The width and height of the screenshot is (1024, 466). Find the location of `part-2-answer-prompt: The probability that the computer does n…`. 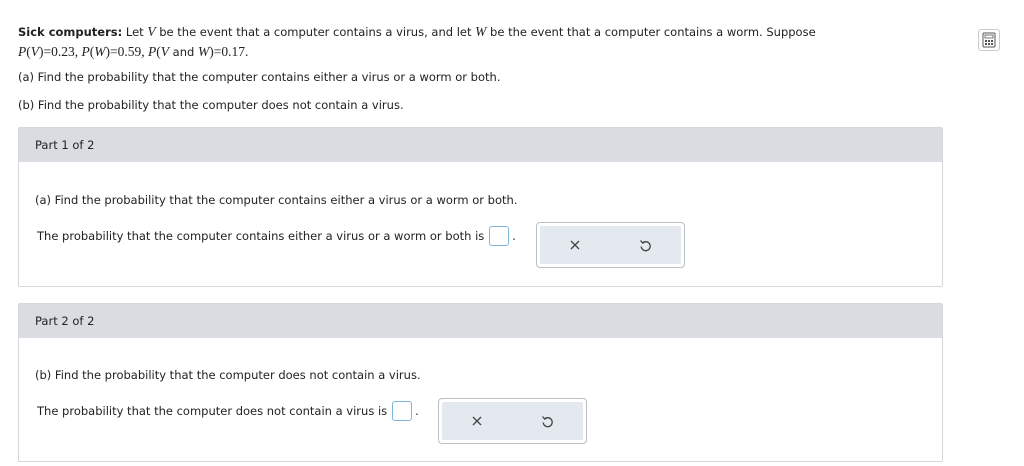

part-2-answer-prompt: The probability that the computer does n… is located at coordinates (212, 411).